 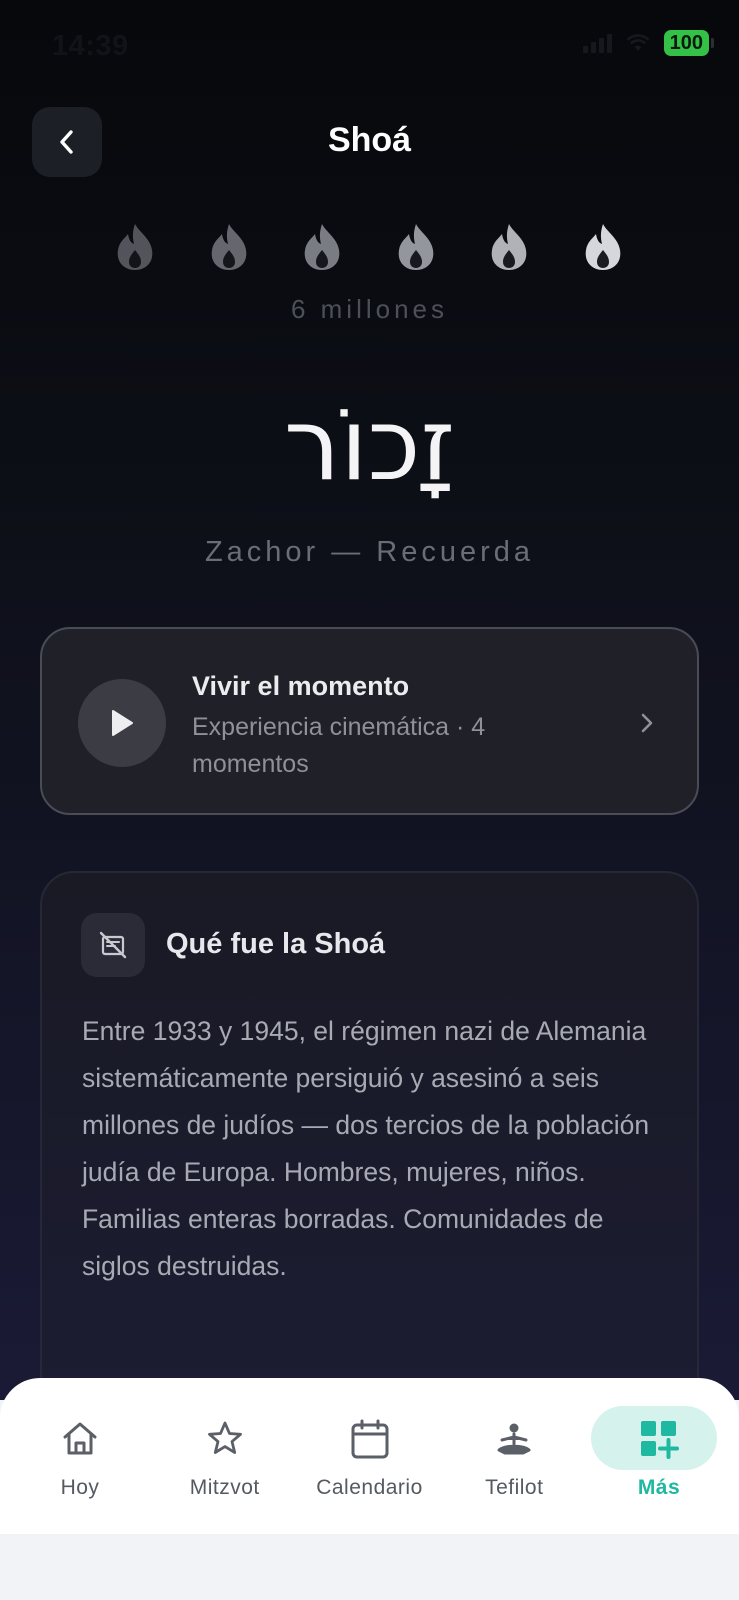 I want to click on history-icon-box, so click(x=113, y=945).